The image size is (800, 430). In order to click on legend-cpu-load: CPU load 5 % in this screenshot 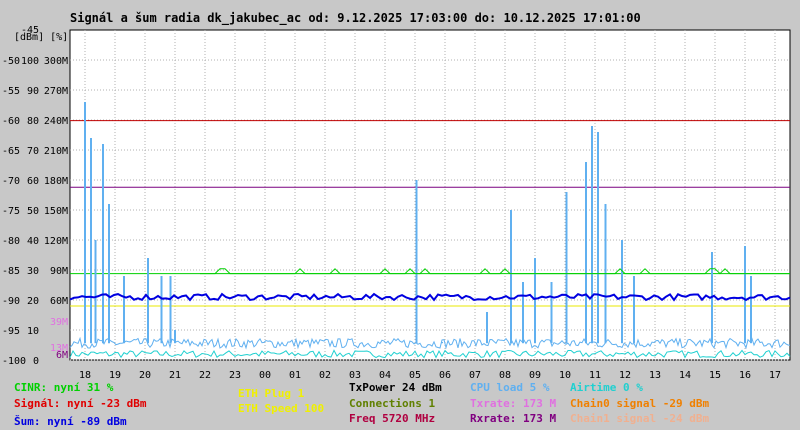, I will do `click(510, 387)`.